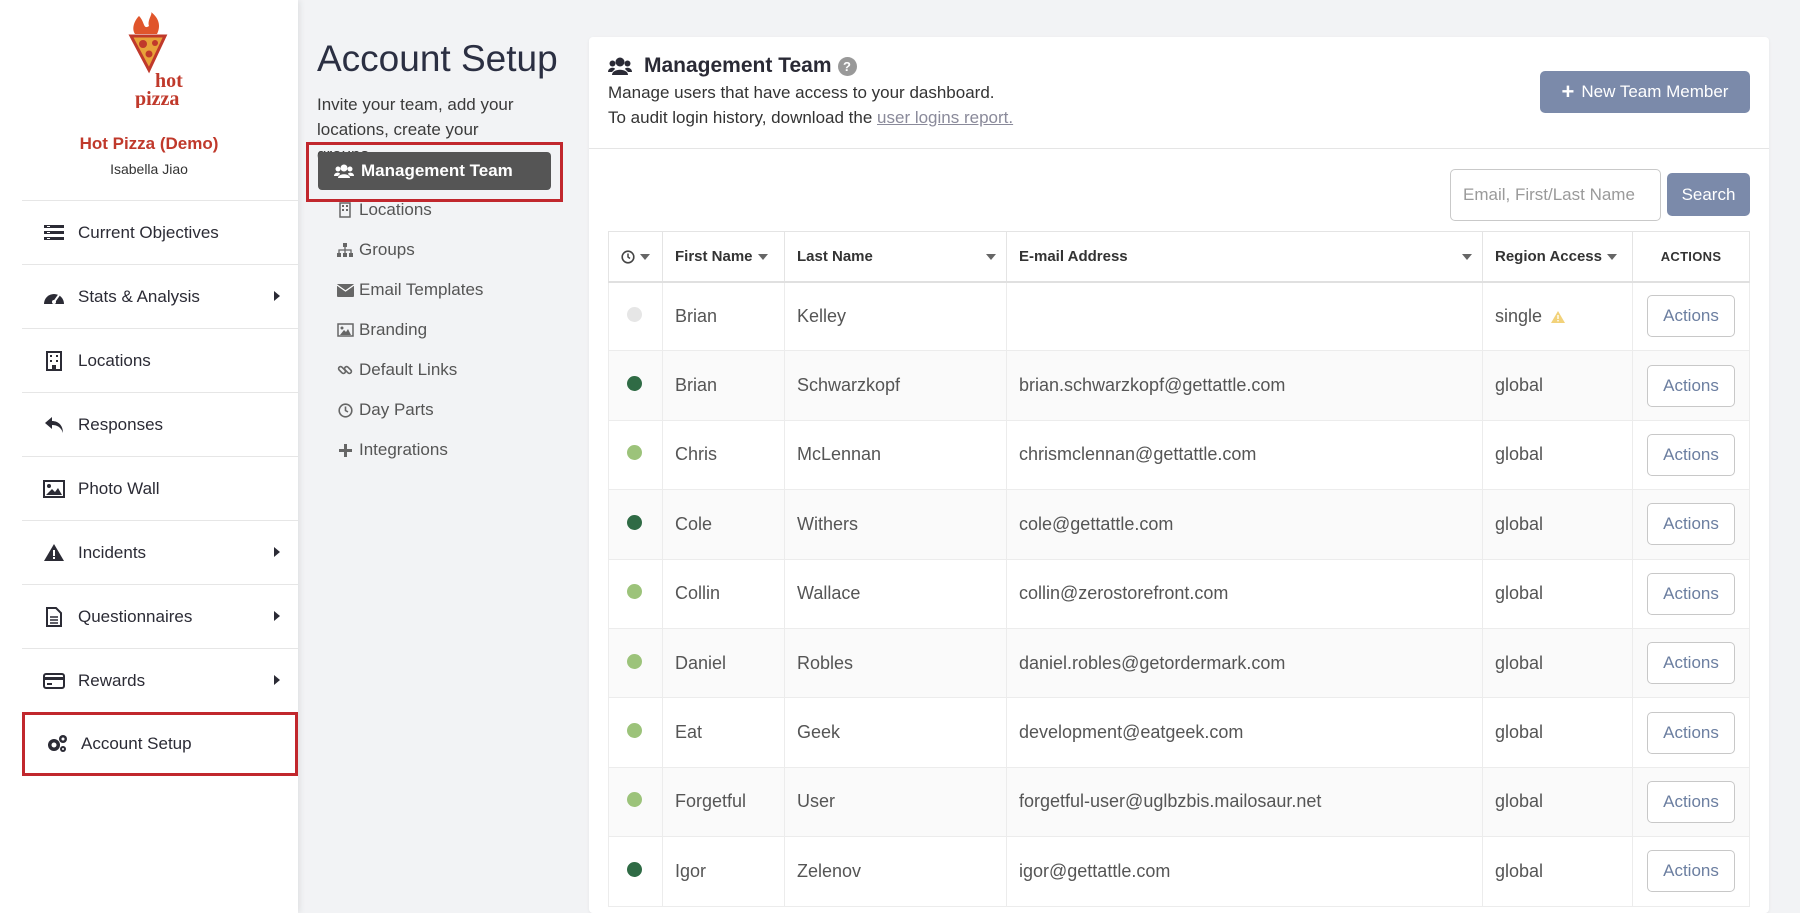 The height and width of the screenshot is (913, 1800). Describe the element at coordinates (1555, 195) in the screenshot. I see `search-input` at that location.